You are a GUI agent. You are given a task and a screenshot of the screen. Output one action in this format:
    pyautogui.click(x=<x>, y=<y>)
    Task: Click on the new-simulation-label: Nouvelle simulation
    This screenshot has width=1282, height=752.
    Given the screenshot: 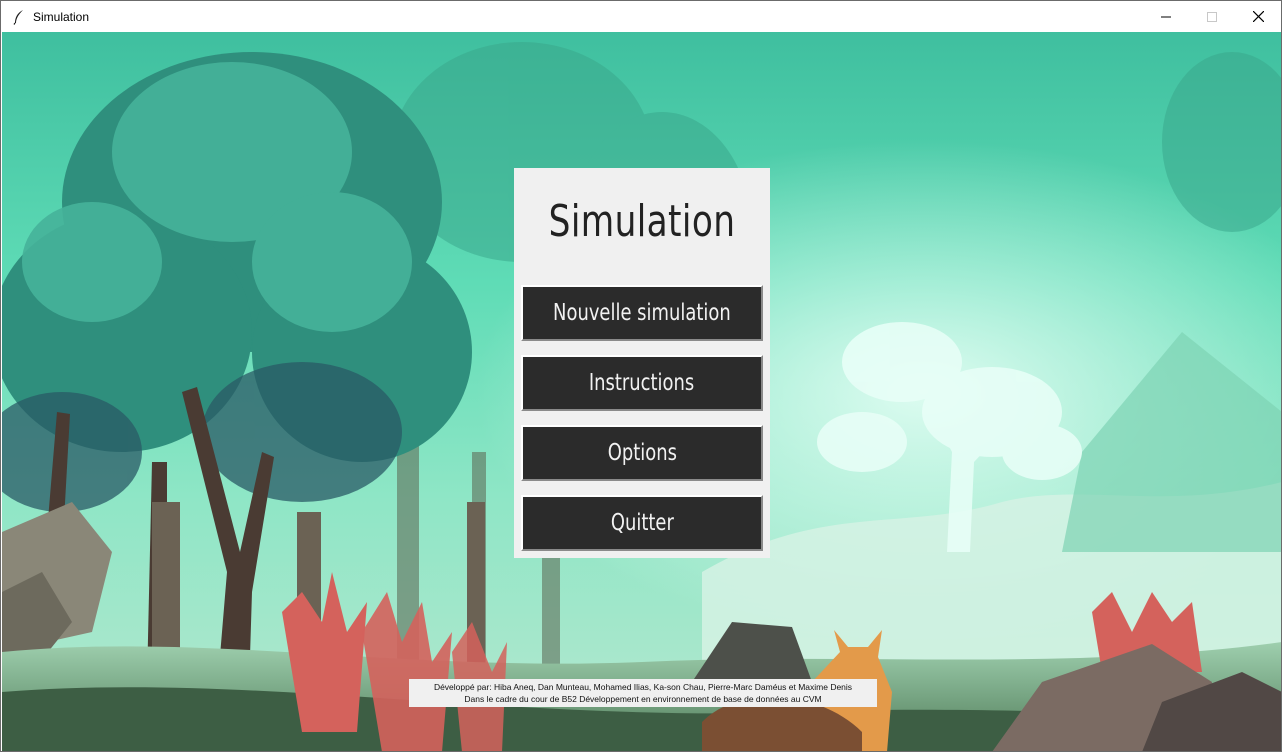 What is the action you would take?
    pyautogui.click(x=642, y=313)
    